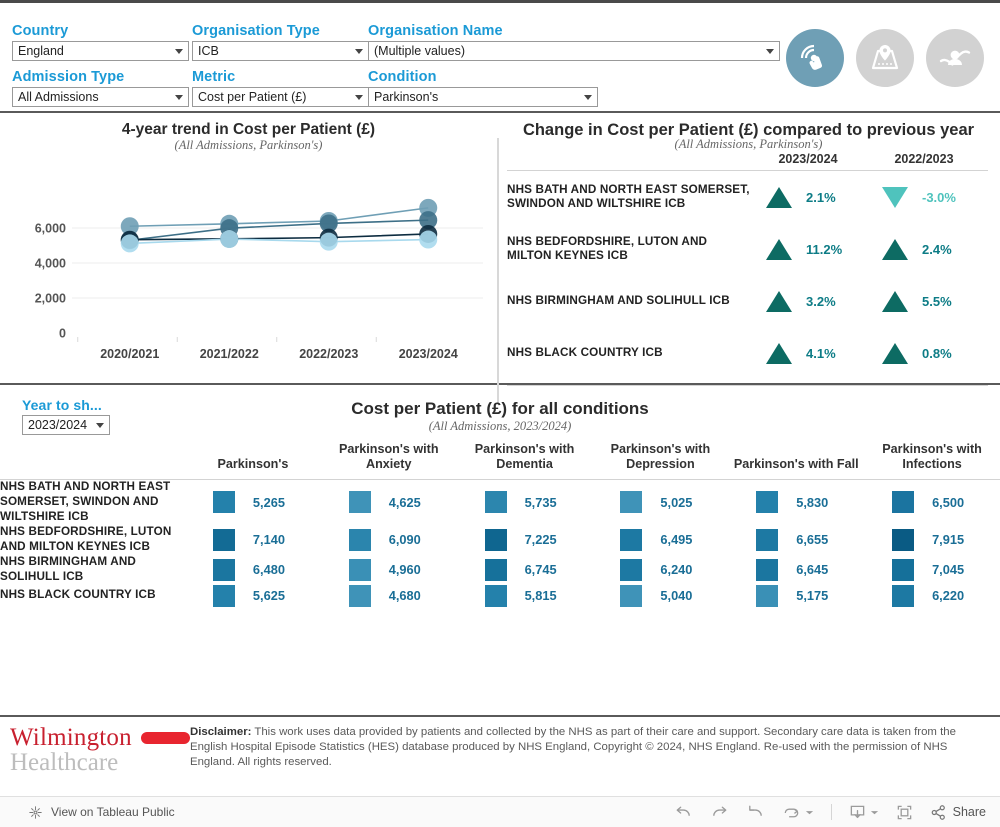 The height and width of the screenshot is (827, 1000). I want to click on care-hands-icon, so click(955, 58).